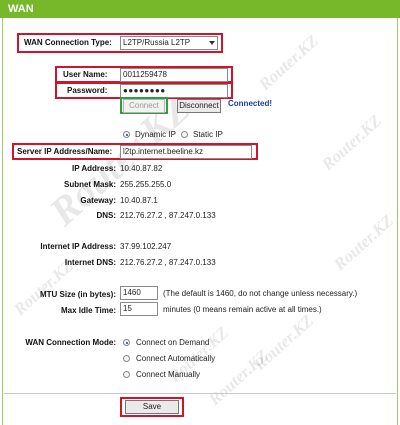 The height and width of the screenshot is (425, 400). What do you see at coordinates (146, 246) in the screenshot?
I see `internet-ip-value: 37.99.102.247` at bounding box center [146, 246].